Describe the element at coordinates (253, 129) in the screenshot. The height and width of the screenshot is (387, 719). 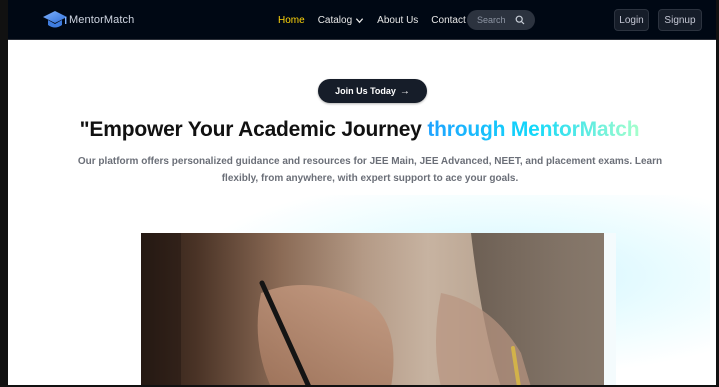
I see `headline-prefix: "Empower Your Academic Journey` at that location.